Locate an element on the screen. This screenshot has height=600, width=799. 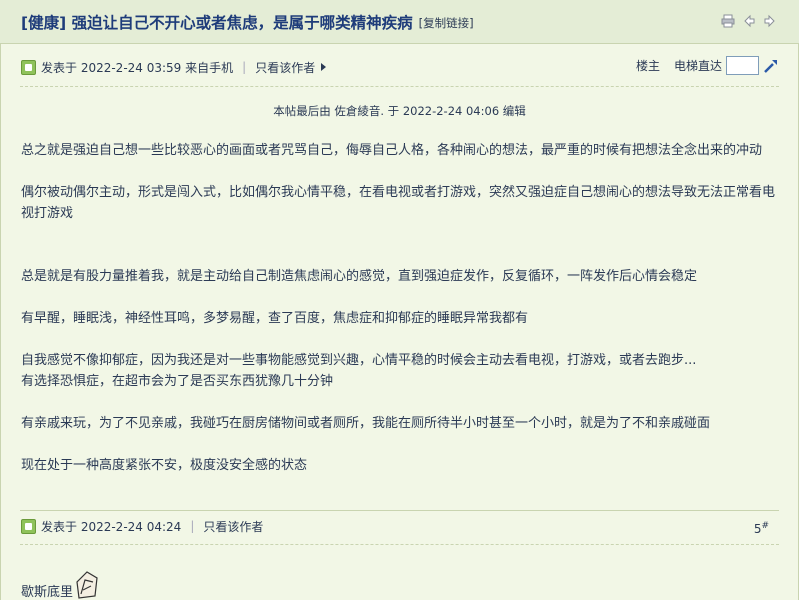
post1-meta: 发表于 2022-2-24 03:59 来自手机 | 只看该作者 is located at coordinates (174, 67).